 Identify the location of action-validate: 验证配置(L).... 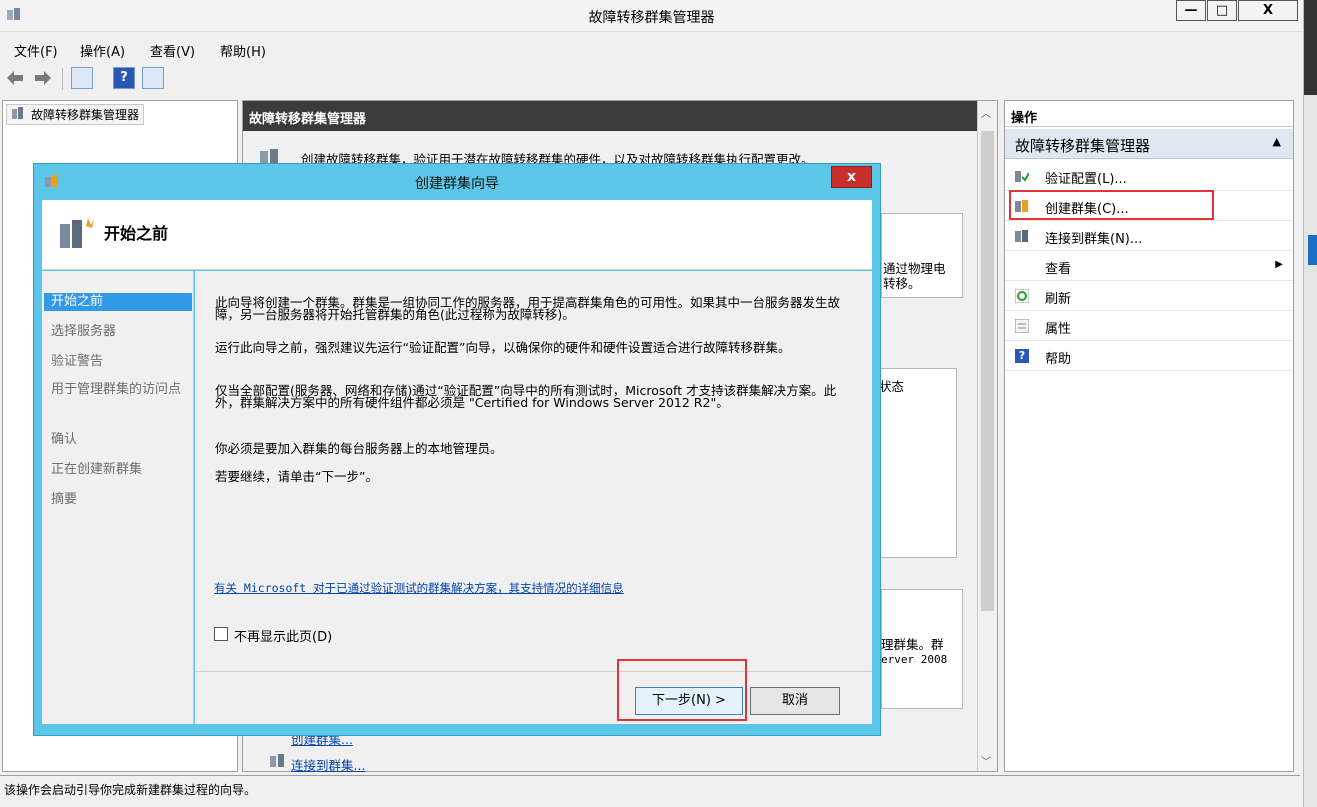
(1149, 176).